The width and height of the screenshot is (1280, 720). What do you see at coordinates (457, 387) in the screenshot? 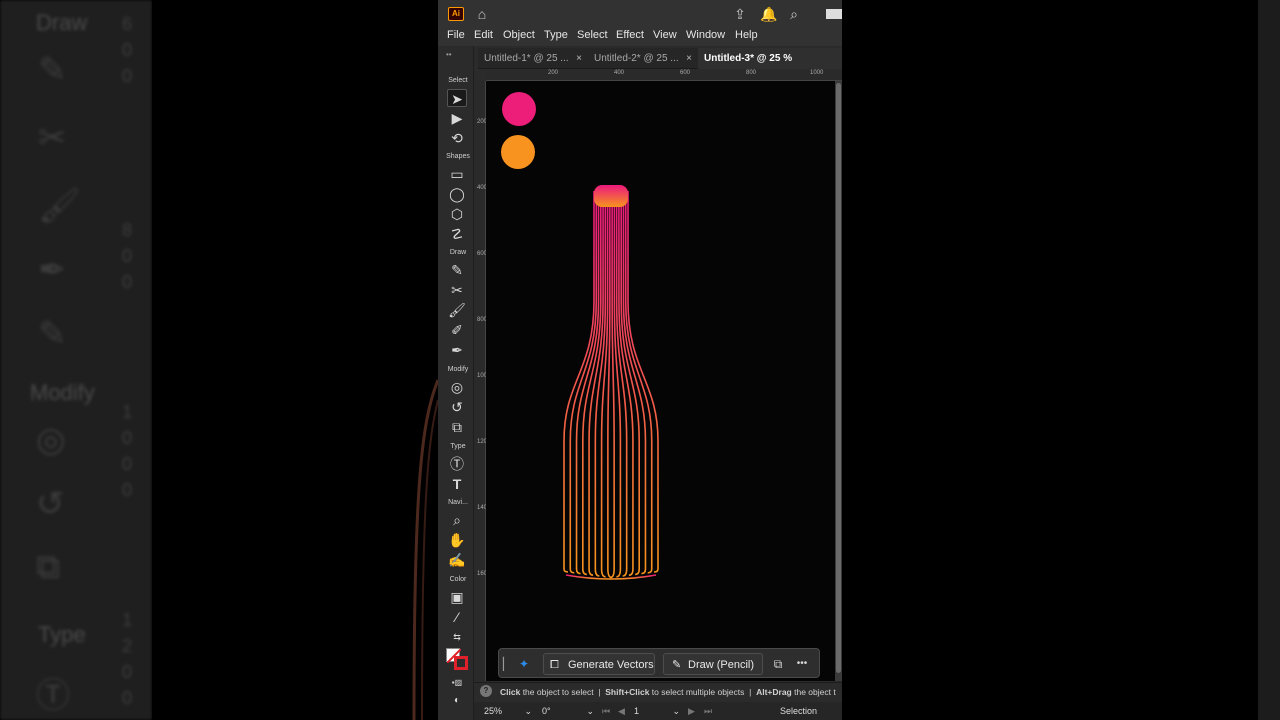
I see `shape-builder-tool-icon: ◎` at bounding box center [457, 387].